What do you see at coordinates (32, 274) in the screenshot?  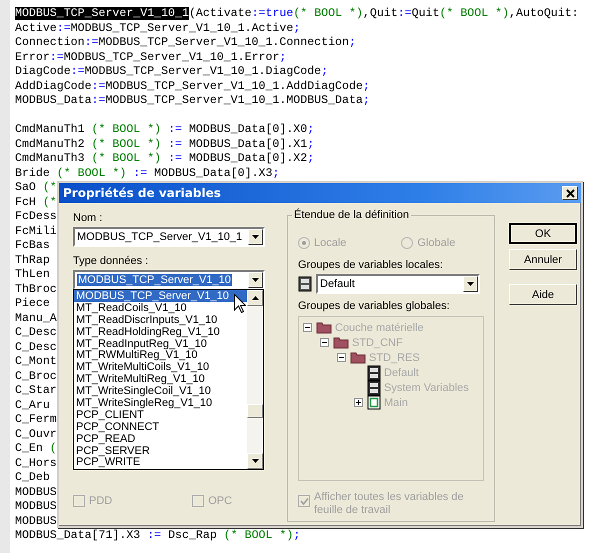 I see `code-text: ThLen` at bounding box center [32, 274].